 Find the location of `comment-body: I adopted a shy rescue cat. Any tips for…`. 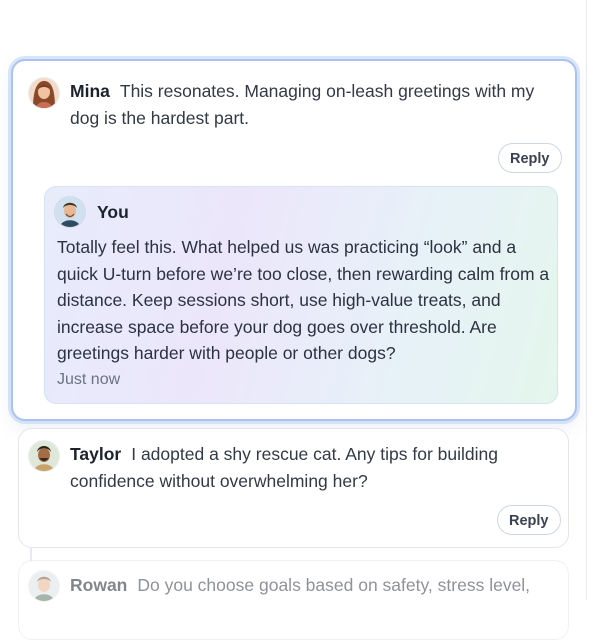

comment-body: I adopted a shy rescue cat. Any tips for… is located at coordinates (284, 467).